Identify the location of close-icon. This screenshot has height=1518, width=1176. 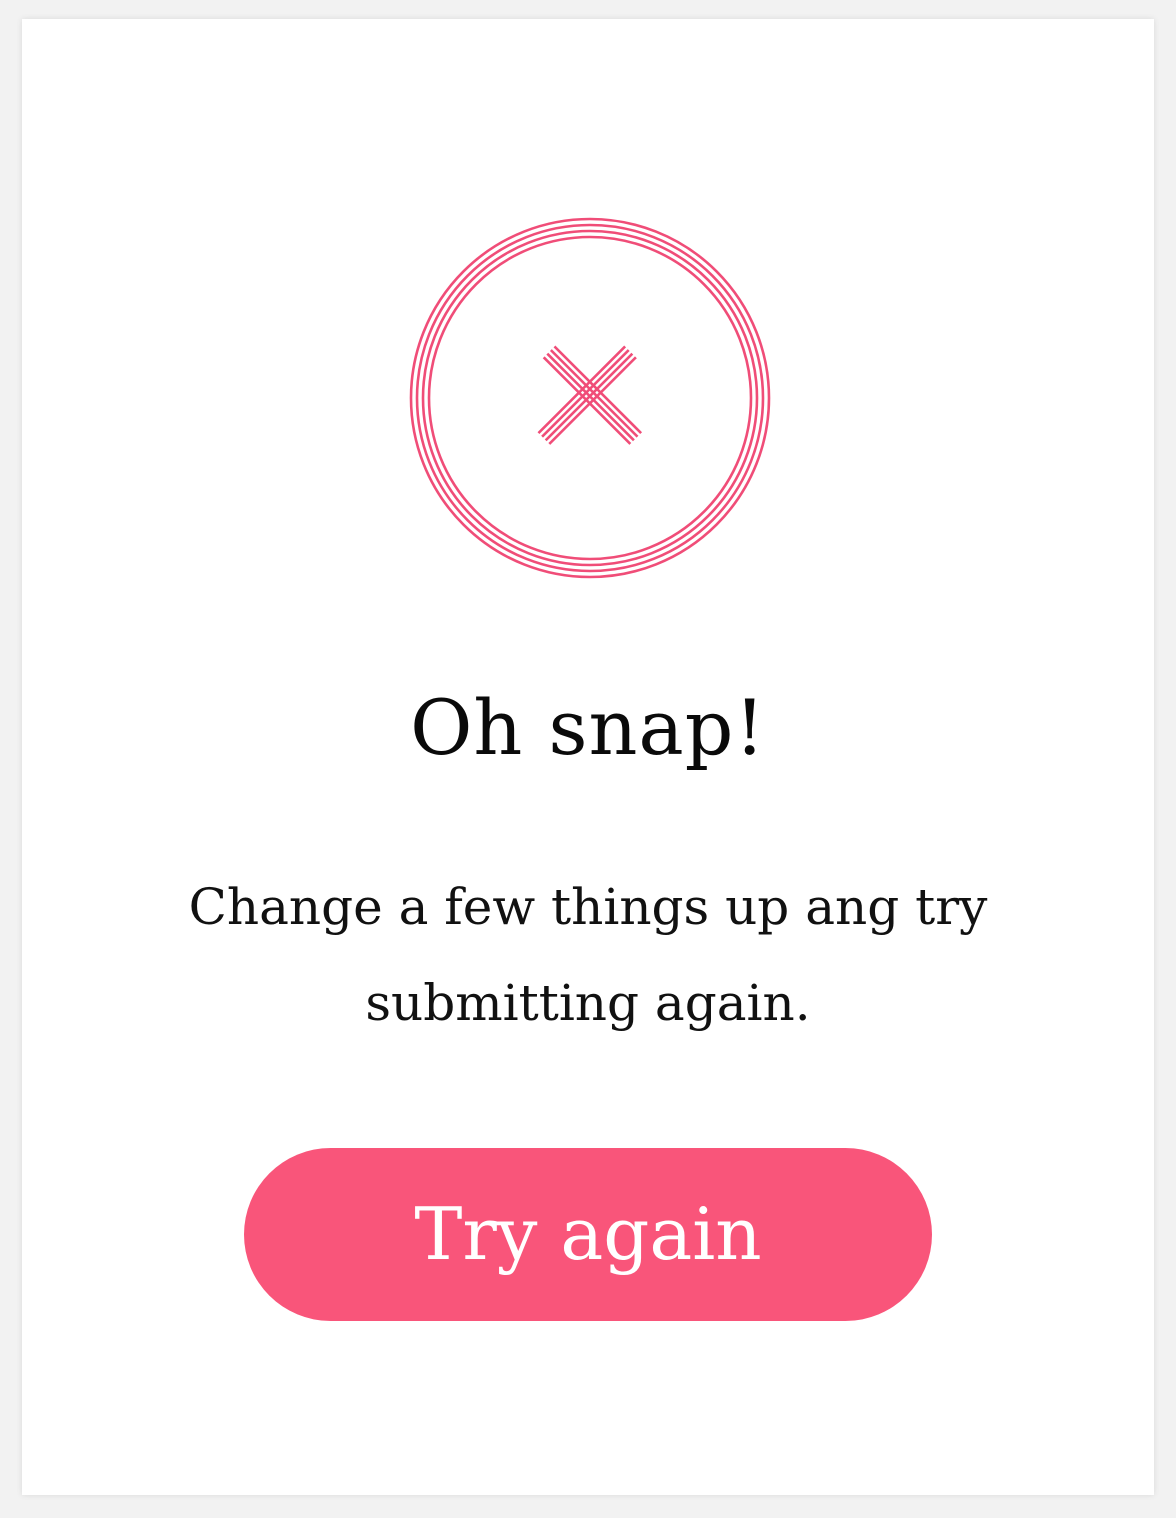
(590, 395).